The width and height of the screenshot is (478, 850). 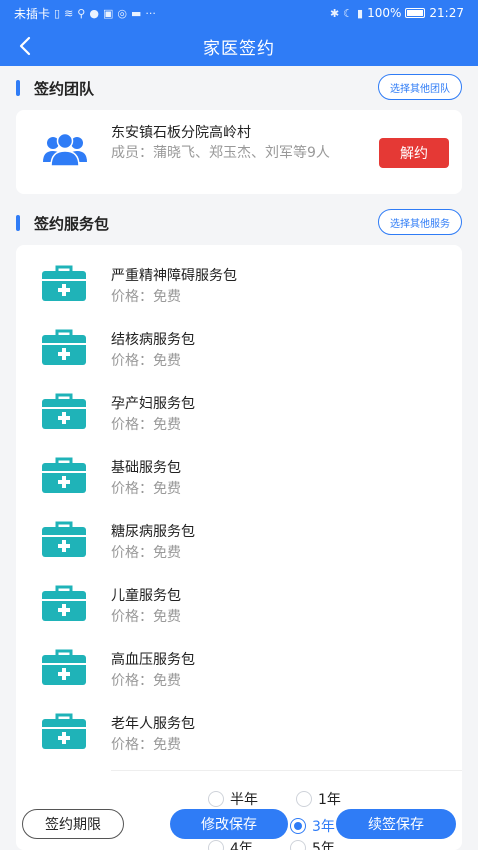 I want to click on usb-icon: ⚲, so click(x=81, y=13).